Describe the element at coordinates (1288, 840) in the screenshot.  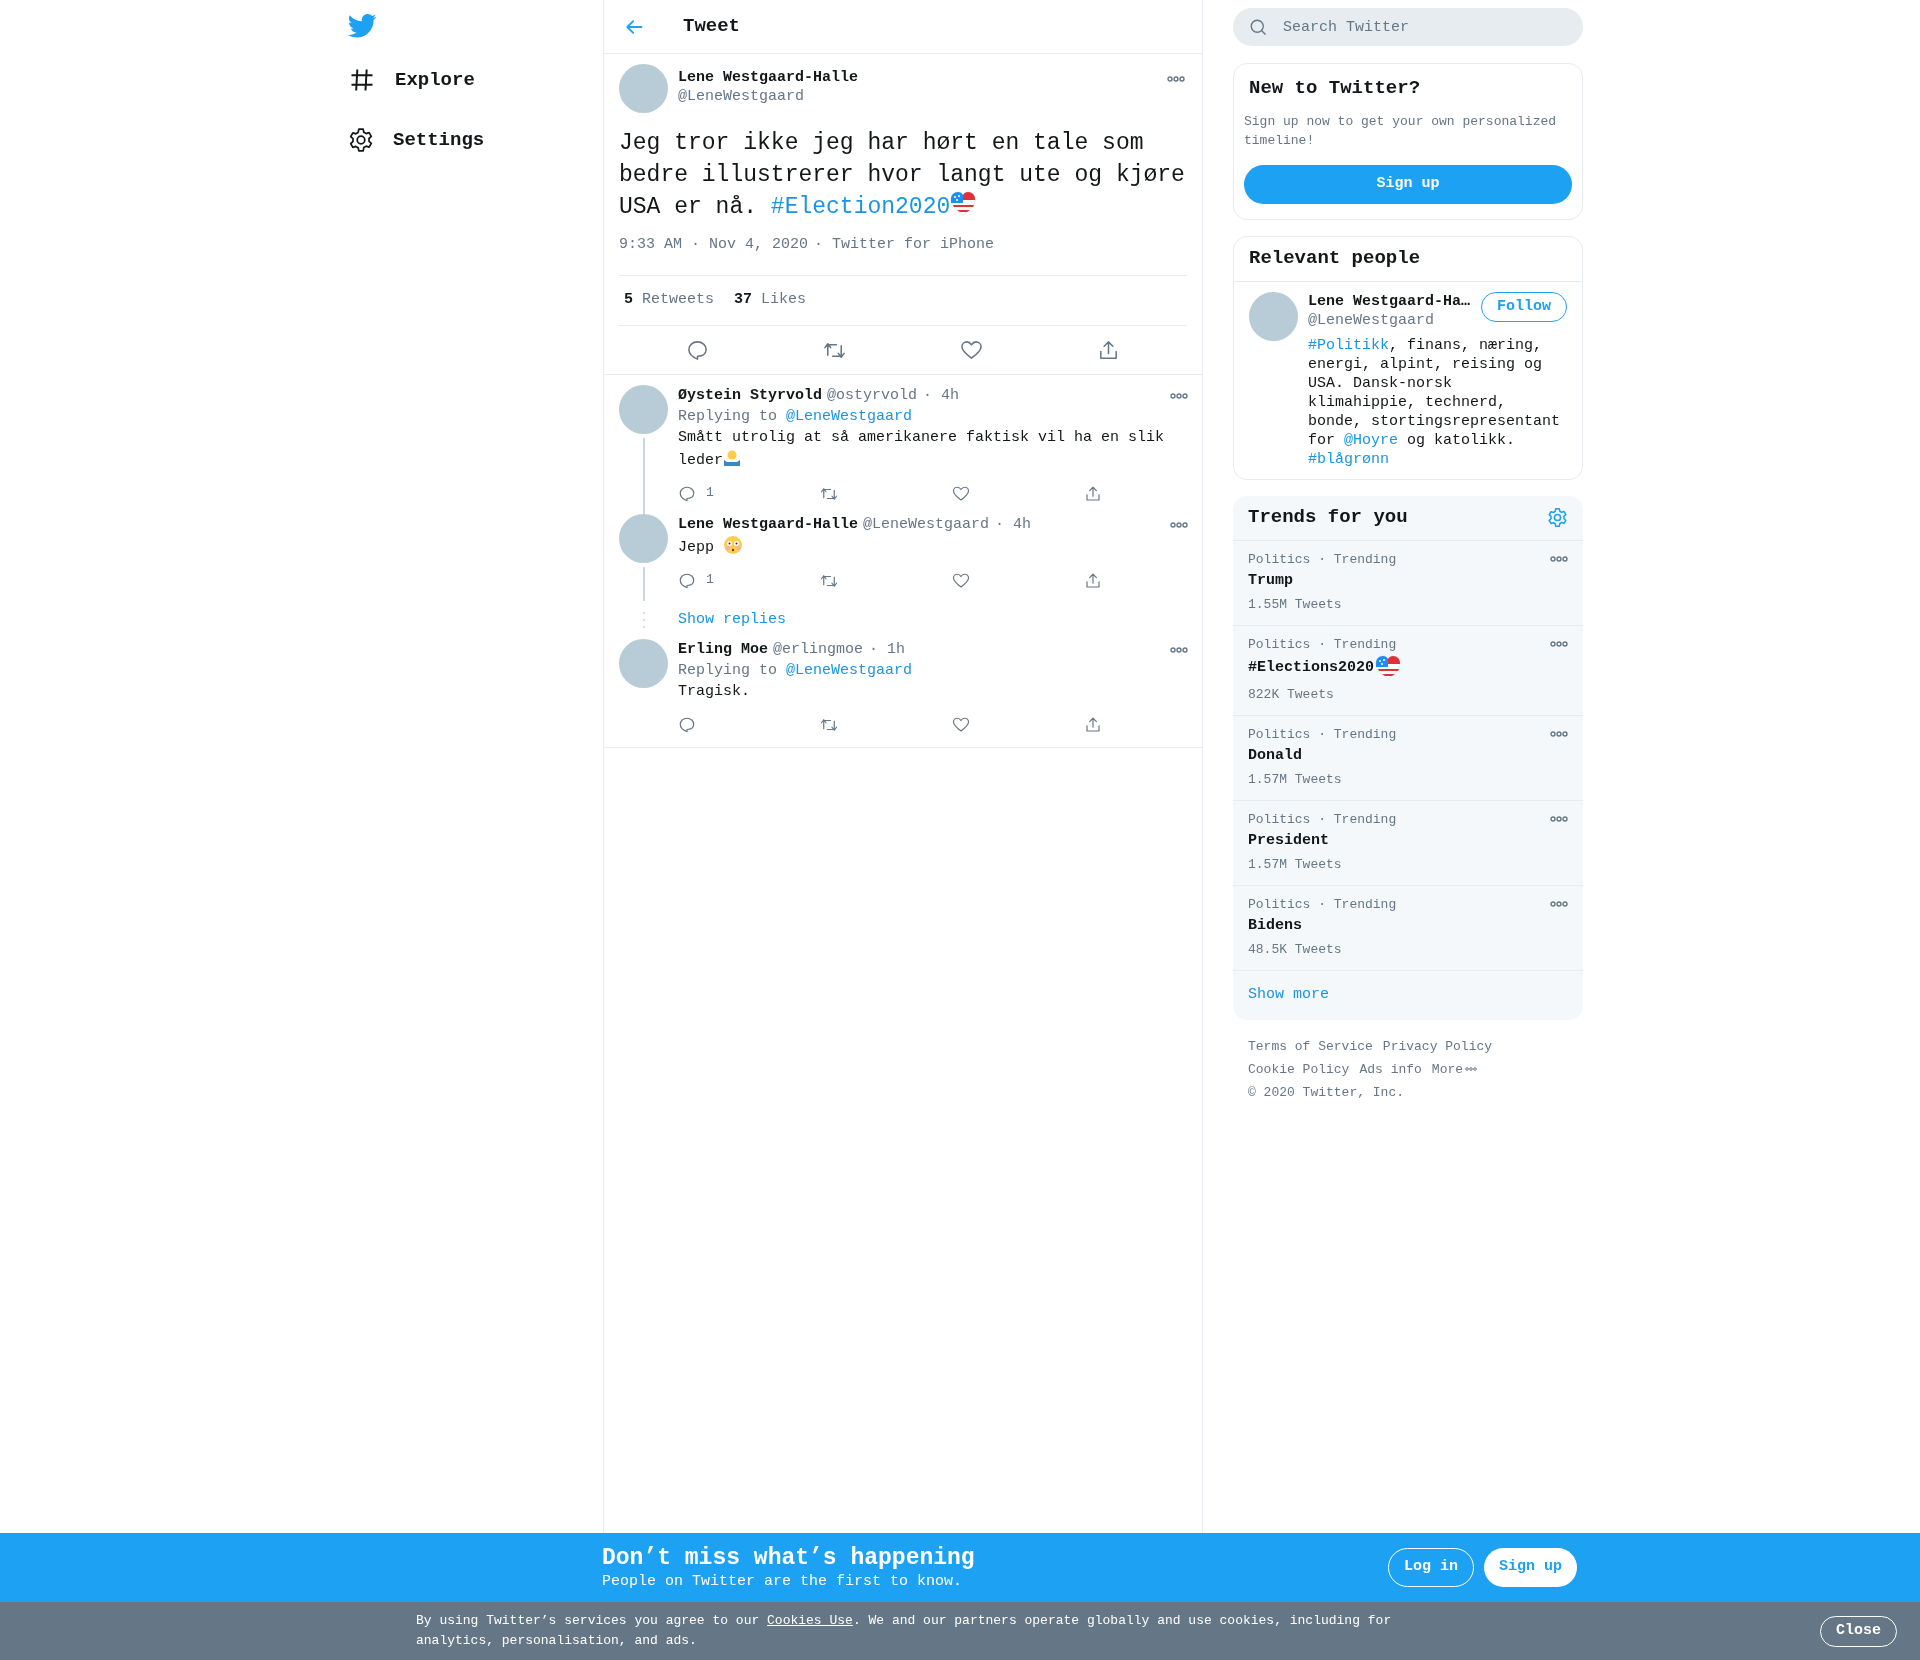
I see `trend-name: President` at that location.